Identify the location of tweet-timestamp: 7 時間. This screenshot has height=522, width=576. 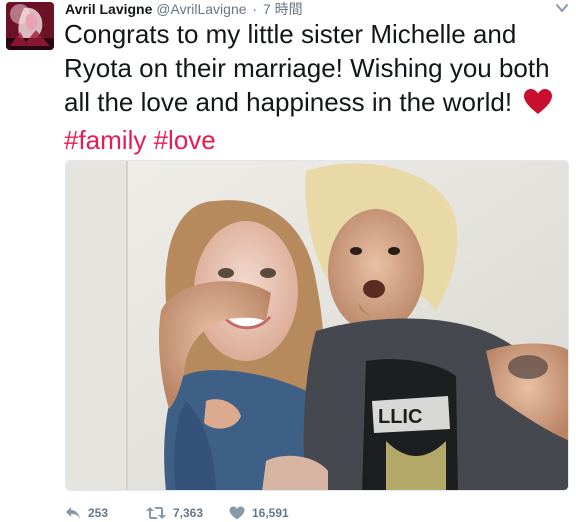
(283, 9).